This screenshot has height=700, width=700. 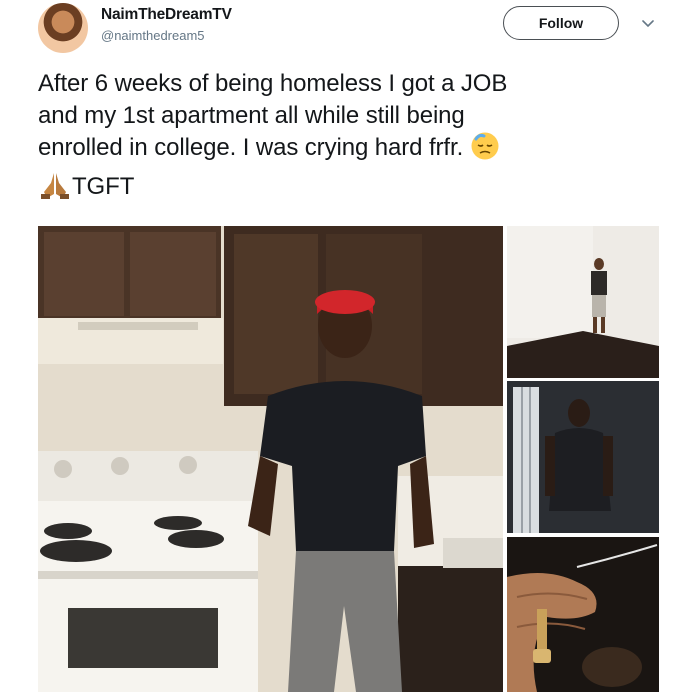 I want to click on follow-button: Follow, so click(x=561, y=23).